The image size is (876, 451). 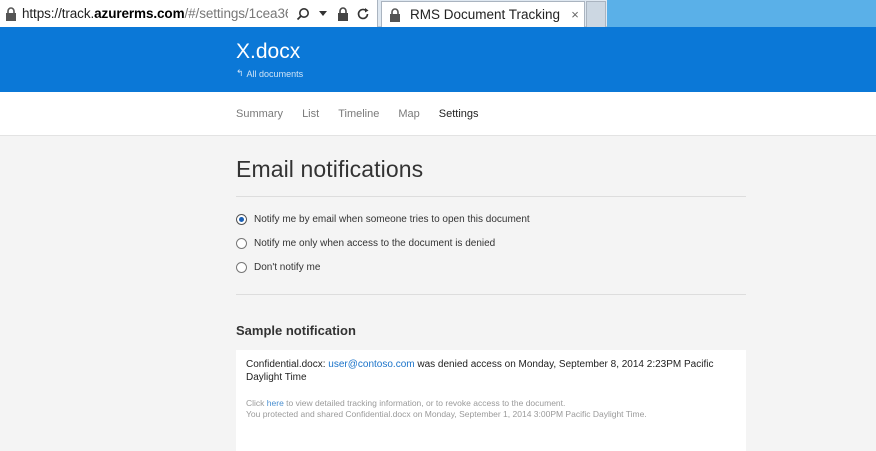 I want to click on option-dont-notify: Don't notify me, so click(x=491, y=267).